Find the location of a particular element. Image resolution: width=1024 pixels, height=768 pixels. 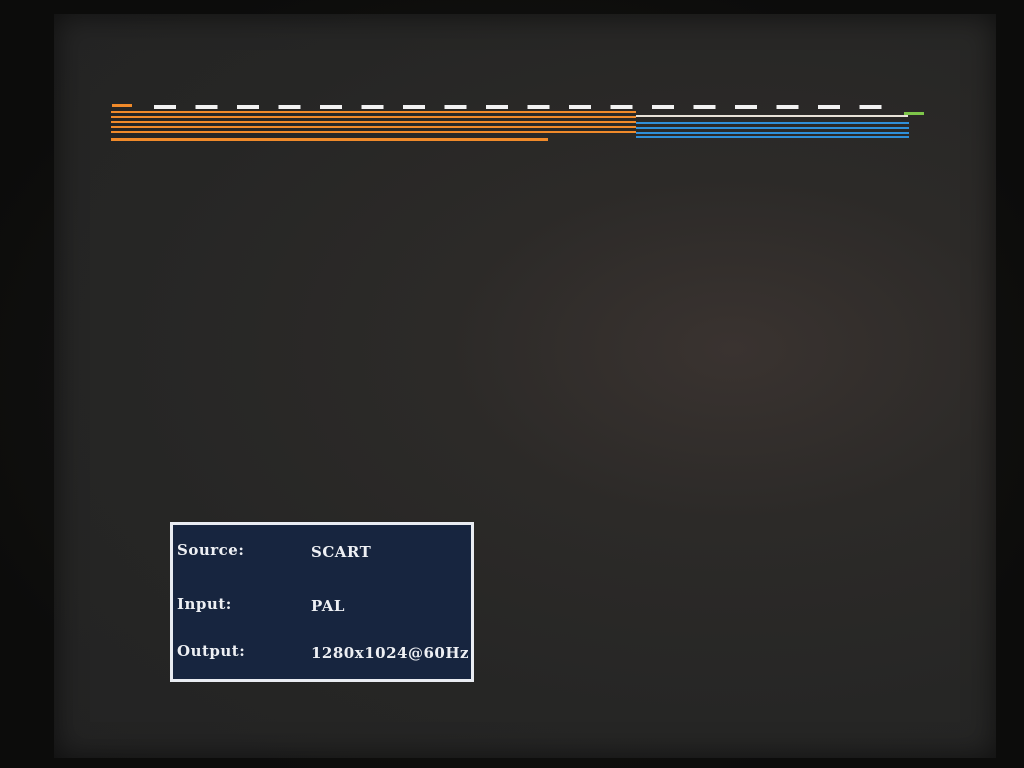

light-line is located at coordinates (772, 116).